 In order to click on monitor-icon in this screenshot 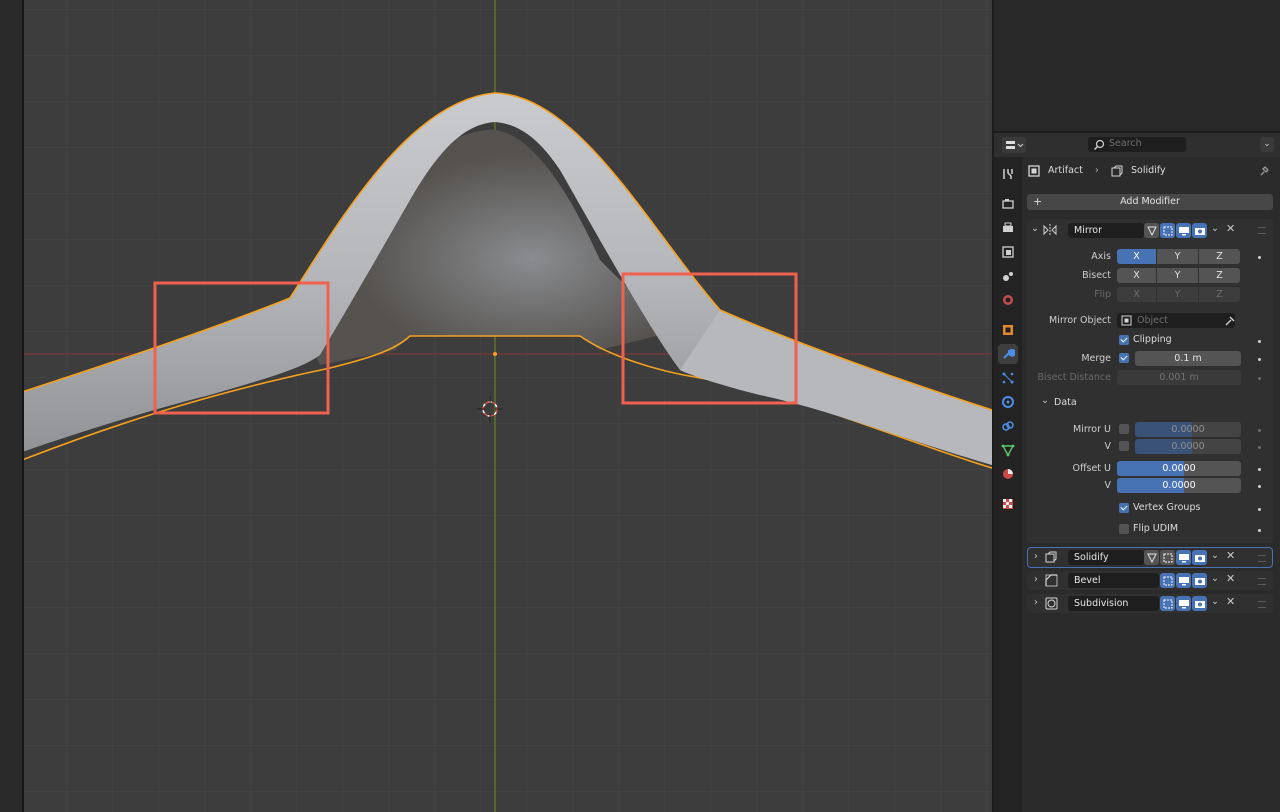, I will do `click(1183, 557)`.